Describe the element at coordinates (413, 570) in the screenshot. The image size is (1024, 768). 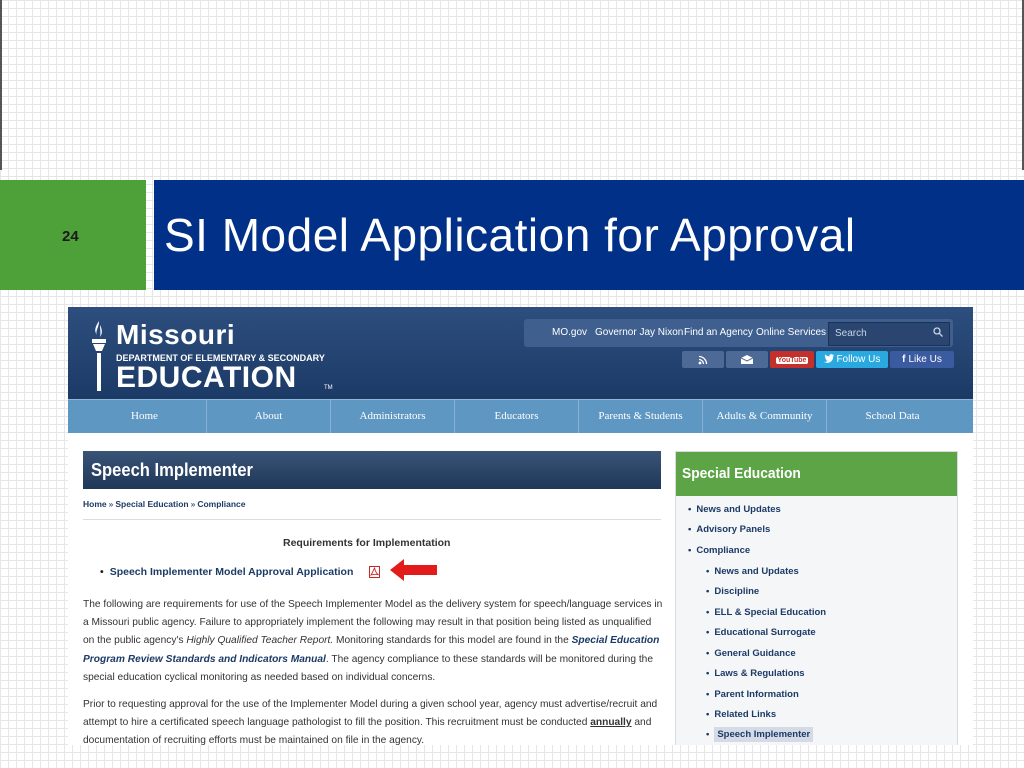
I see `red-arrow-icon` at that location.